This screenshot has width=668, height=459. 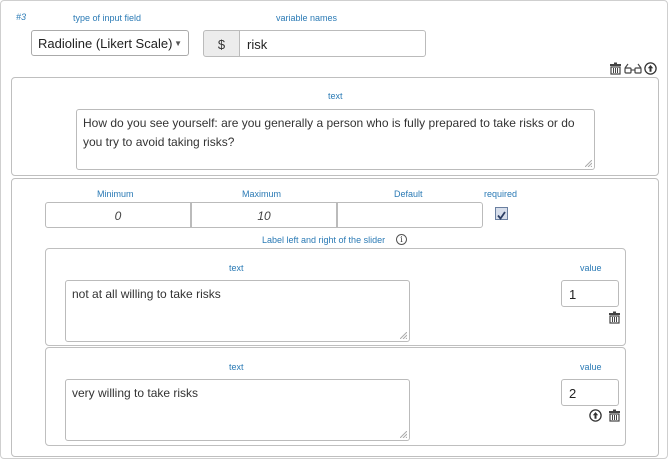 I want to click on checkmark-icon, so click(x=501, y=215).